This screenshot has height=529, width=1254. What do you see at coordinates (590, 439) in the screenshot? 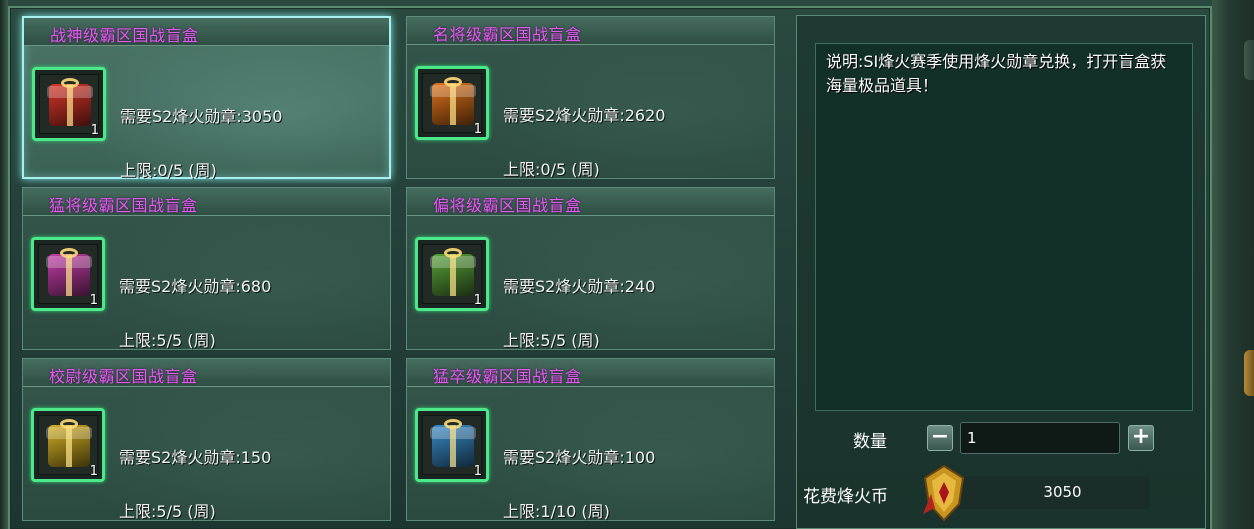
I see `blind-box-card: 猛卒级霸区国战盲盒 1 需要S2烽火勋章:100 上限:1/10 (周)` at bounding box center [590, 439].